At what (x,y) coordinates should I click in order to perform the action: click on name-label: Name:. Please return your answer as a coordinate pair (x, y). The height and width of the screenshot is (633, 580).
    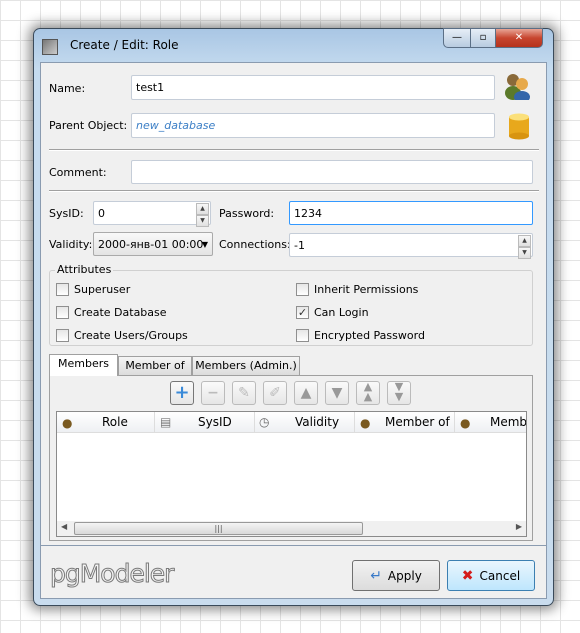
    Looking at the image, I should click on (67, 88).